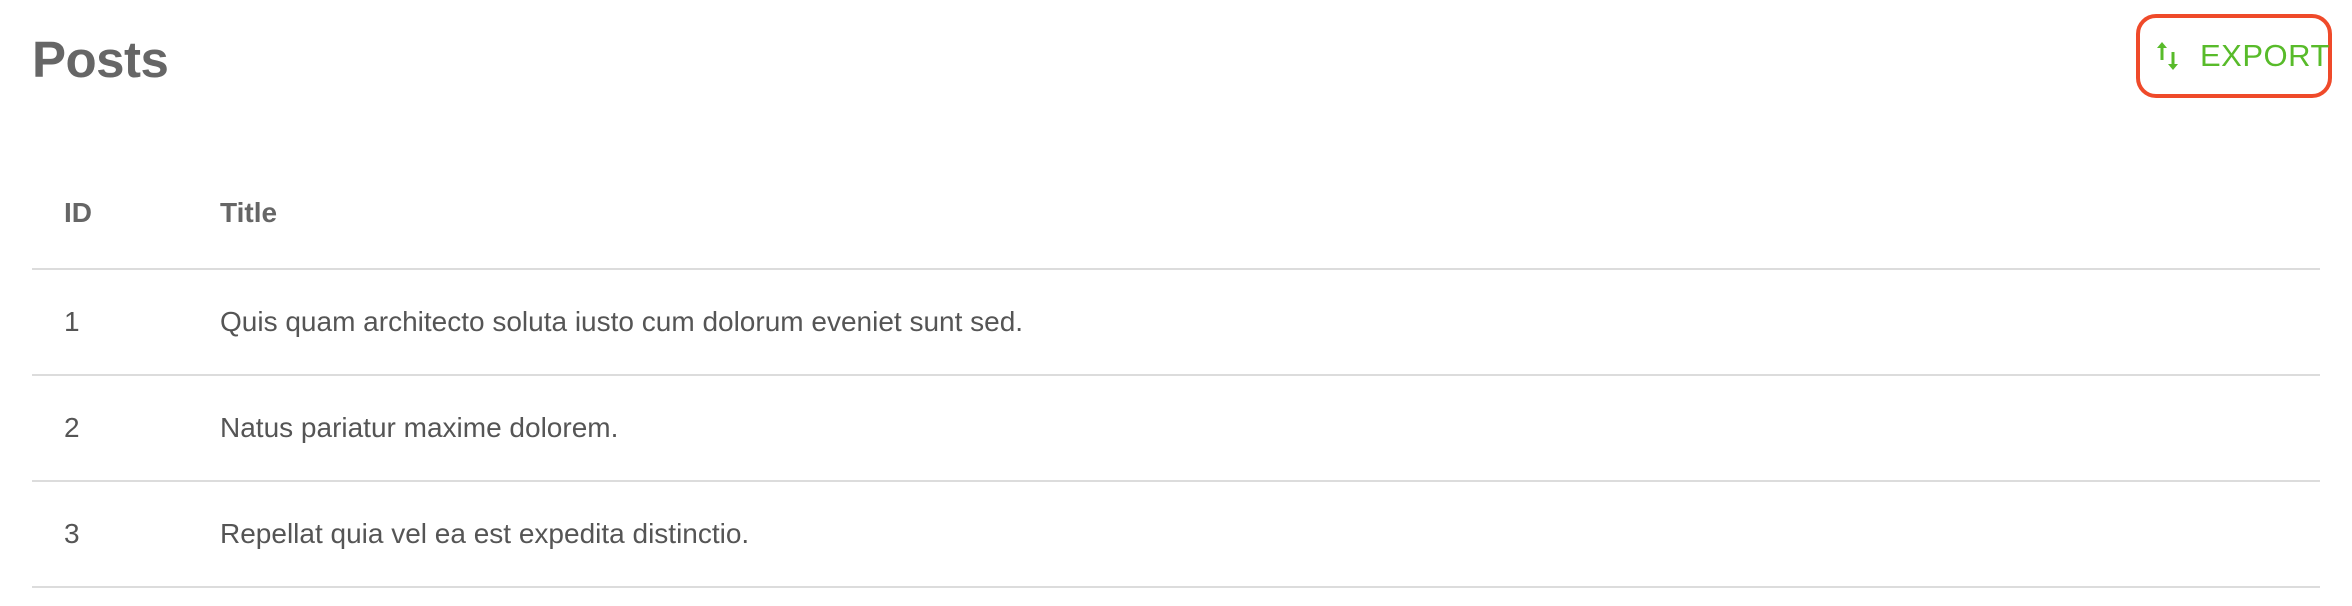 Image resolution: width=2352 pixels, height=606 pixels. I want to click on page-title: Posts, so click(100, 59).